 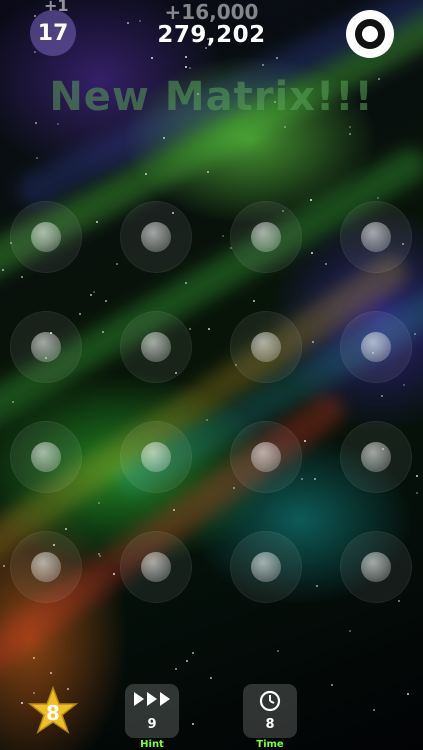 I want to click on clock-icon, so click(x=270, y=703).